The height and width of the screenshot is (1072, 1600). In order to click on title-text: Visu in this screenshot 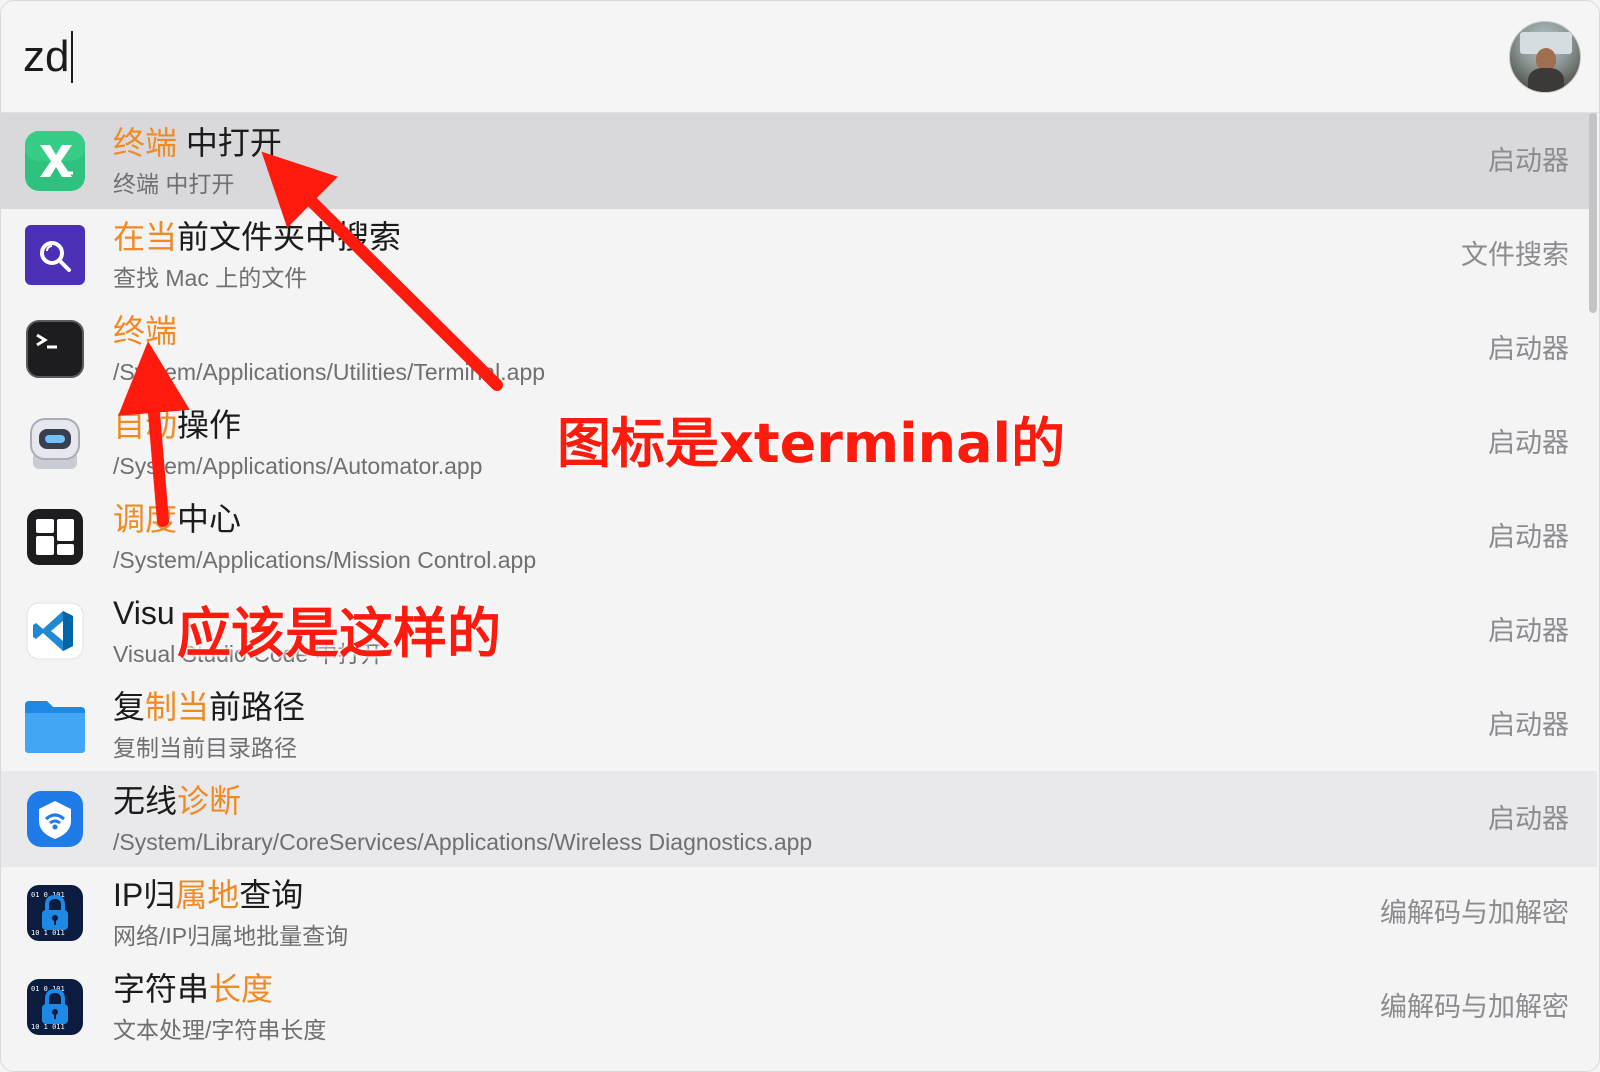, I will do `click(144, 613)`.